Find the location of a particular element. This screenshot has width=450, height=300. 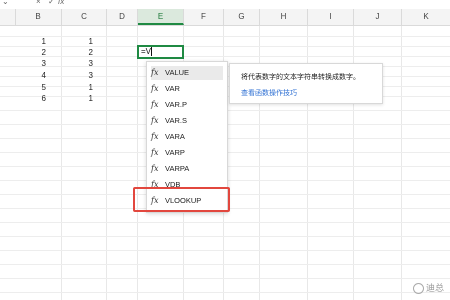

vlookup-highlight-box is located at coordinates (181, 199).